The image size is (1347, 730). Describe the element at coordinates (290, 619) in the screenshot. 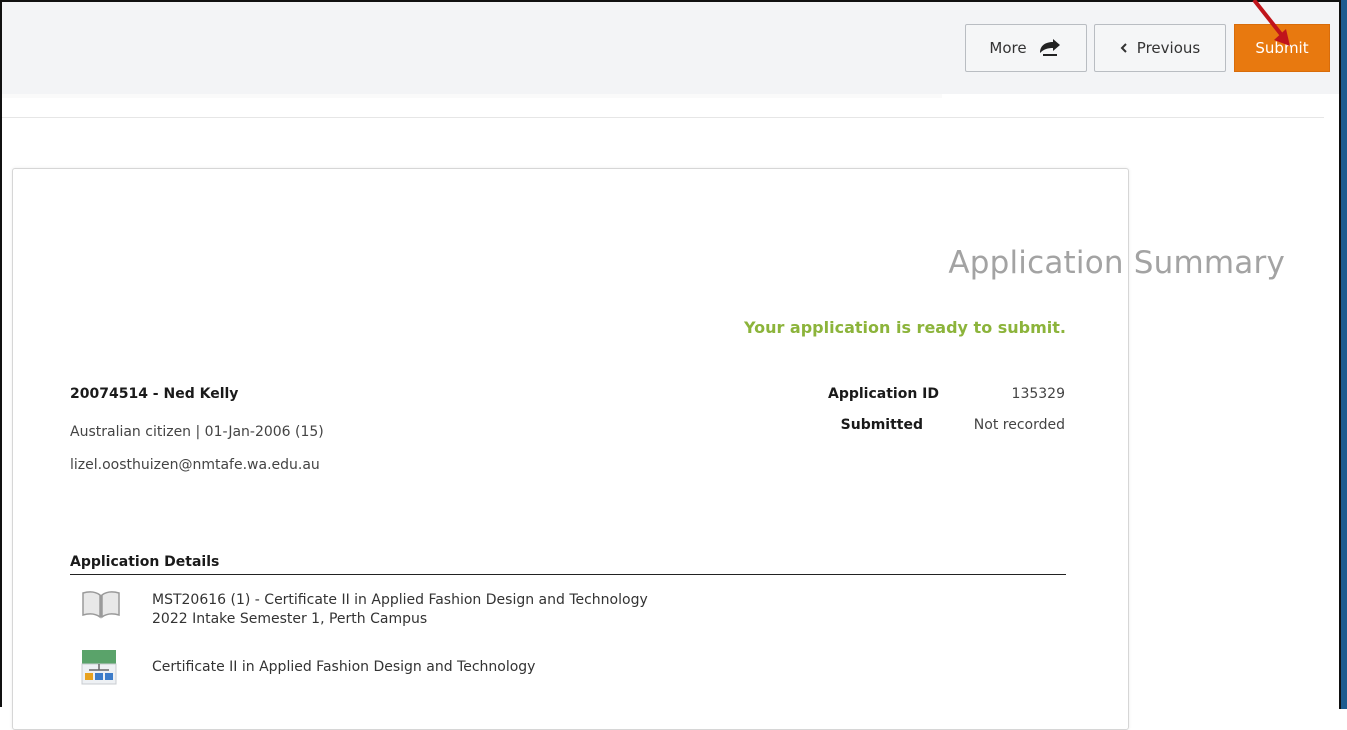

I see `course-intake: 2022 Intake Semester 1, Perth Campus` at that location.